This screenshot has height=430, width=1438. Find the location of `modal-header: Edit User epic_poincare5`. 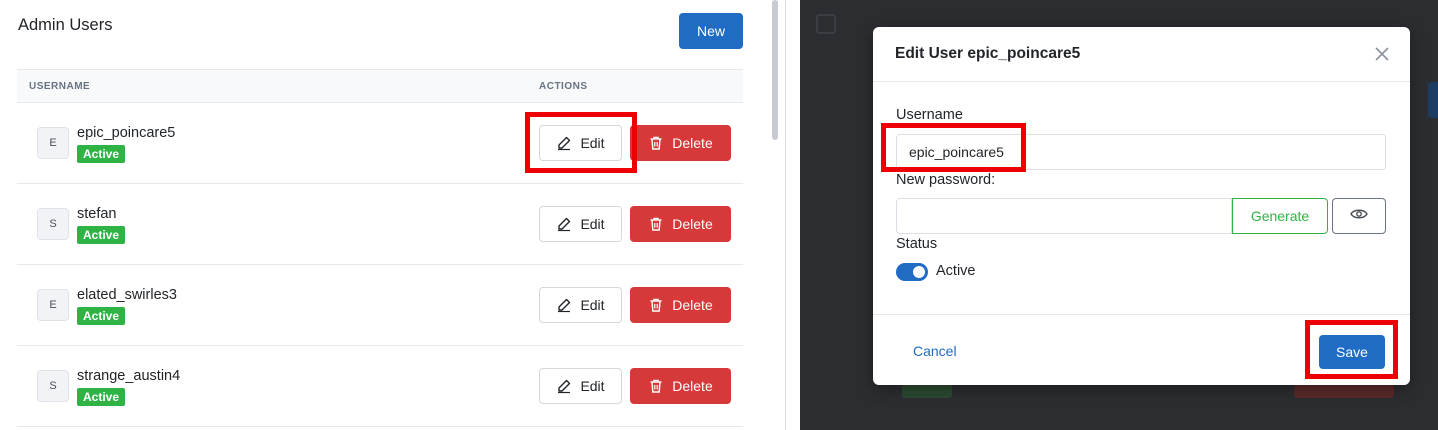

modal-header: Edit User epic_poincare5 is located at coordinates (1141, 54).